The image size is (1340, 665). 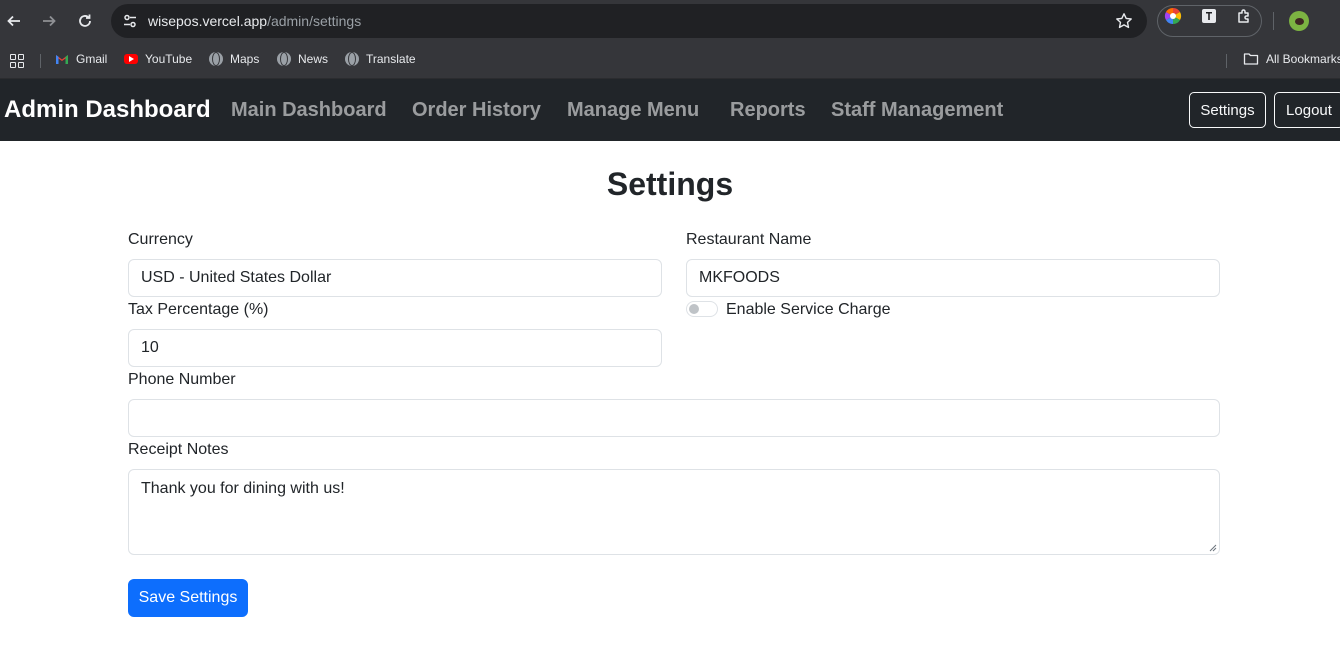 What do you see at coordinates (629, 21) in the screenshot?
I see `address-bar: wisepos.vercel.app/admin/settings` at bounding box center [629, 21].